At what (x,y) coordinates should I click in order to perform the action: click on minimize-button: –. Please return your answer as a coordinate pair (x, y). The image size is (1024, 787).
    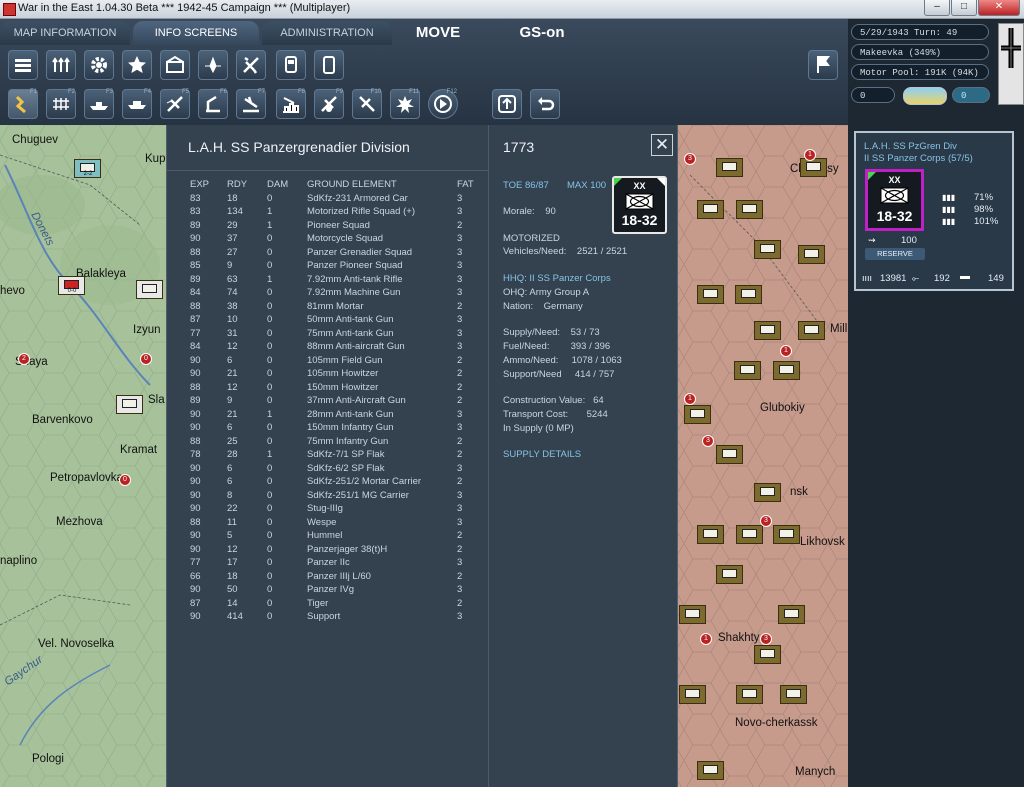
    Looking at the image, I should click on (937, 8).